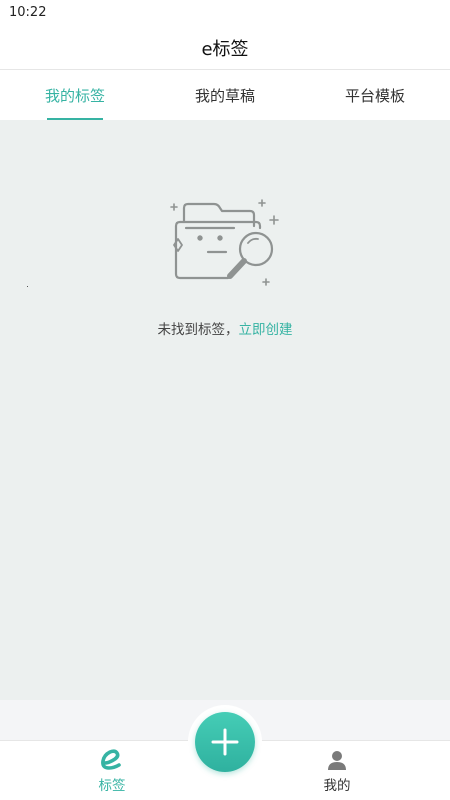  Describe the element at coordinates (225, 13) in the screenshot. I see `status-bar: 10:22` at that location.